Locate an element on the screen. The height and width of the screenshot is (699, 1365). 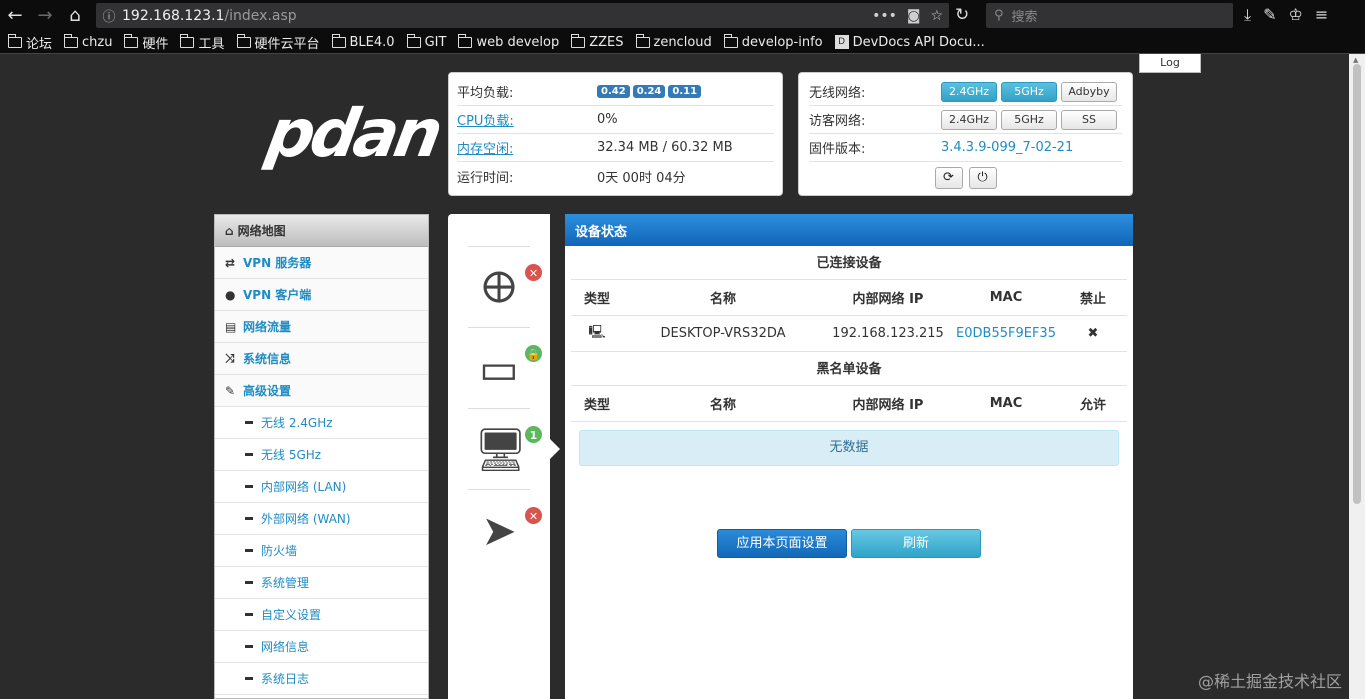
library-icon: ♔ is located at coordinates (1295, 15).